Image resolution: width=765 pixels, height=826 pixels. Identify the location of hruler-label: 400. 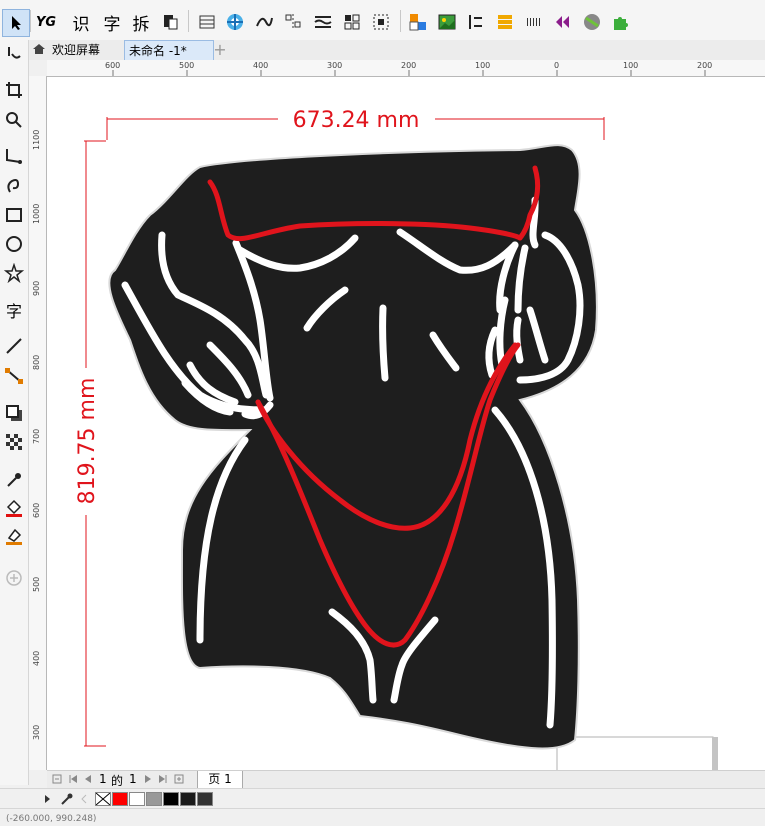
(261, 65).